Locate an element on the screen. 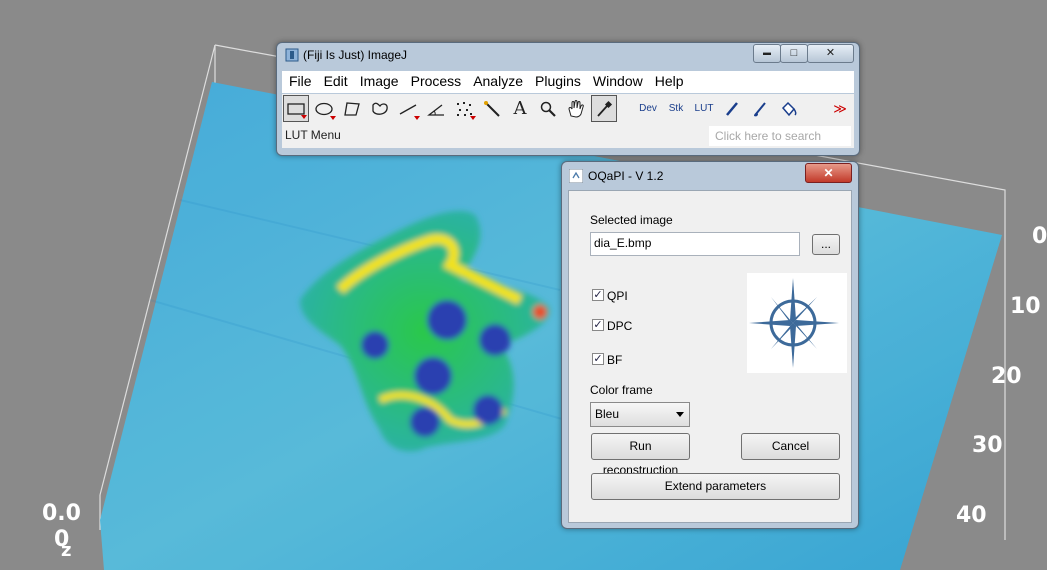 This screenshot has height=570, width=1047. more-tools-button: ≫ is located at coordinates (840, 108).